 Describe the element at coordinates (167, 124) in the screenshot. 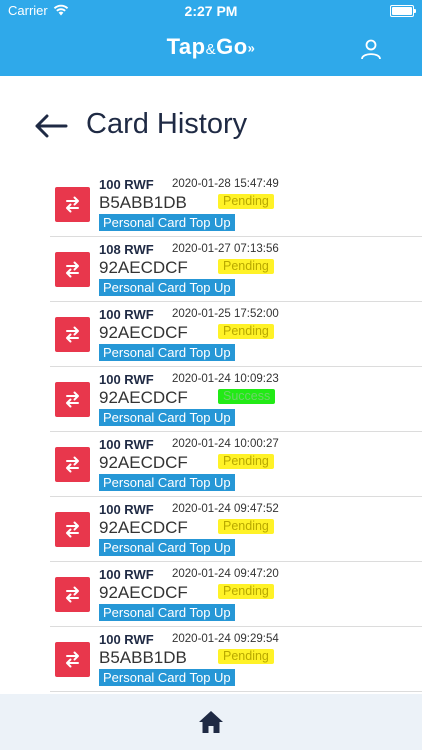

I see `page-title: Card History` at that location.